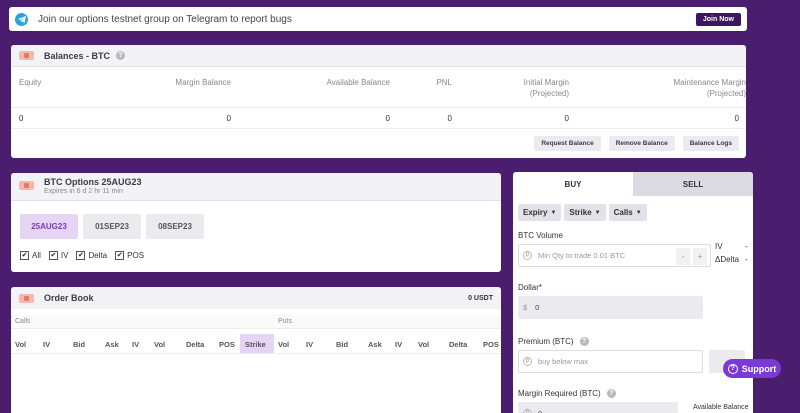 The image size is (800, 413). I want to click on trade-filters: Expiry ▼ Strike ▼ Calls ▼, so click(582, 212).